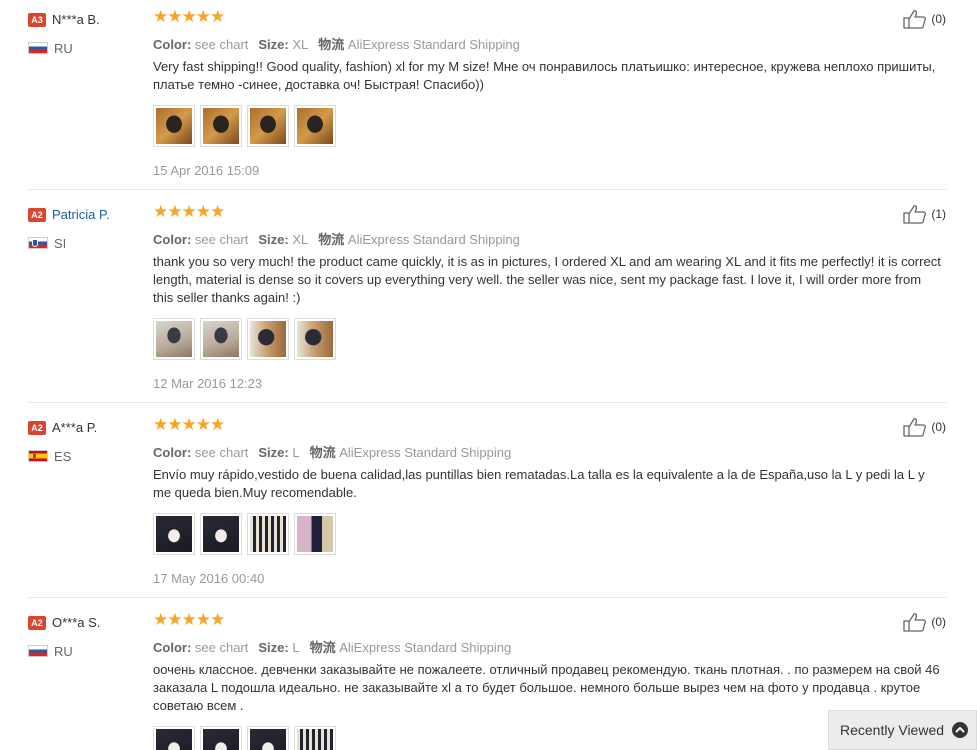 The image size is (977, 750). What do you see at coordinates (209, 578) in the screenshot?
I see `review-date: 17 May 2016 00:40` at bounding box center [209, 578].